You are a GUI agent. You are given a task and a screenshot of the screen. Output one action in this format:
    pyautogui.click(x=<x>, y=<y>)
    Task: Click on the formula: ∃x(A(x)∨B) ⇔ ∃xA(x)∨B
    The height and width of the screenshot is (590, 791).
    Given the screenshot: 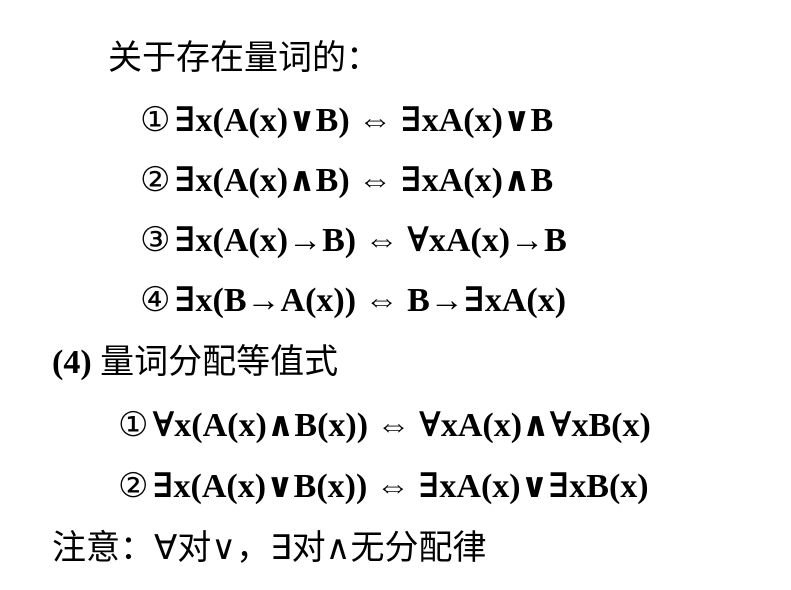 What is the action you would take?
    pyautogui.click(x=364, y=120)
    